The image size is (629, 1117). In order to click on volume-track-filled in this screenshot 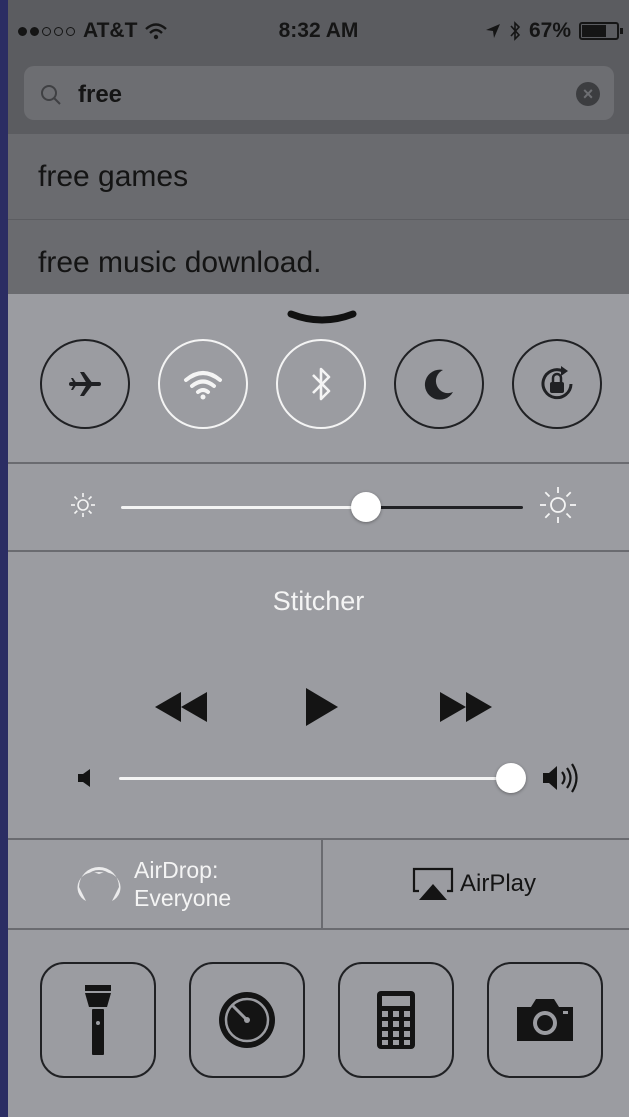, I will do `click(315, 778)`.